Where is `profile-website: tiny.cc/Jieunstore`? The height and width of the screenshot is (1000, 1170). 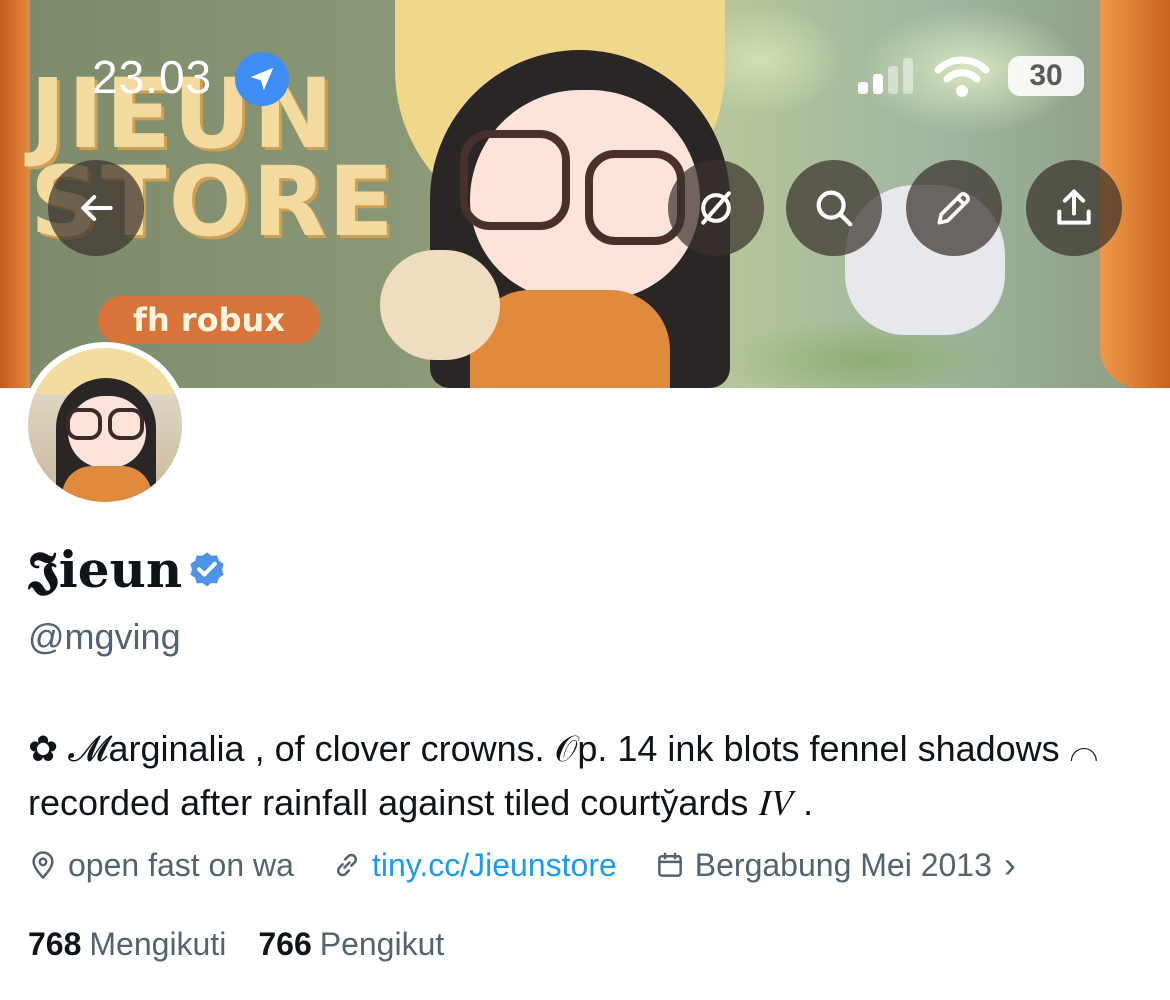
profile-website: tiny.cc/Jieunstore is located at coordinates (474, 865).